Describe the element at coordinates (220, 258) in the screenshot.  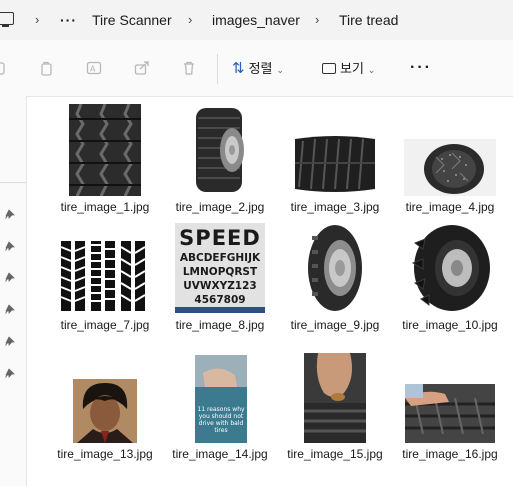
I see `alphabet-line-1: ABCDEFGHIJK` at that location.